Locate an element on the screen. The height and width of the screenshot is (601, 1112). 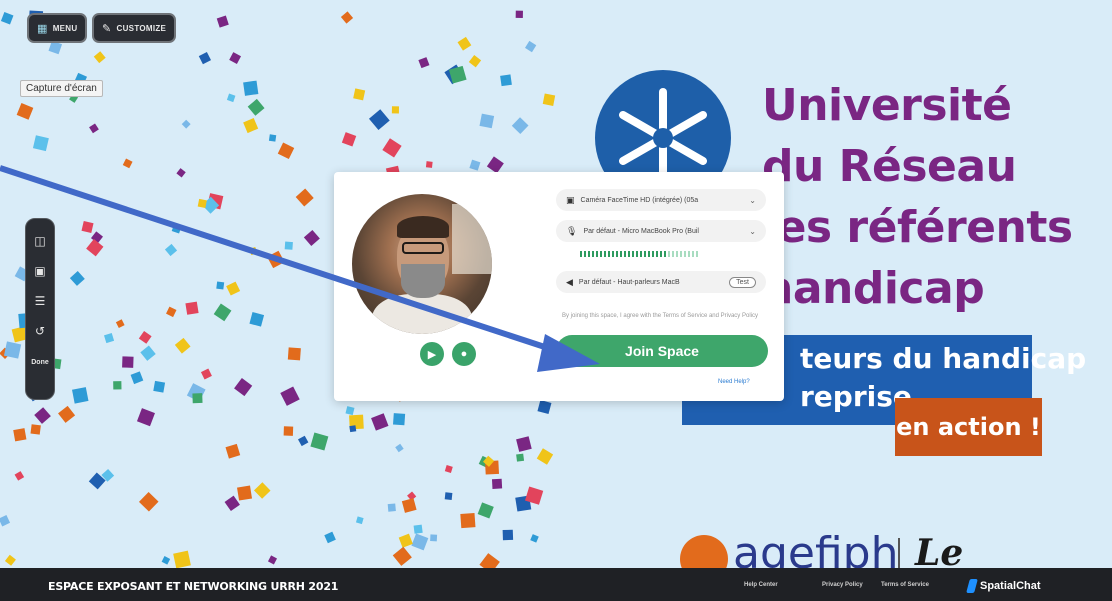
microphone-toggle-button: ● is located at coordinates (464, 354).